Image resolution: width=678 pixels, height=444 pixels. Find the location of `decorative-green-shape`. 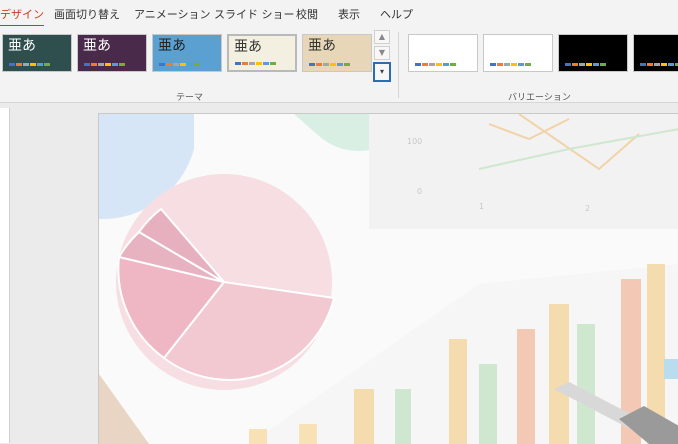

decorative-green-shape is located at coordinates (334, 132).